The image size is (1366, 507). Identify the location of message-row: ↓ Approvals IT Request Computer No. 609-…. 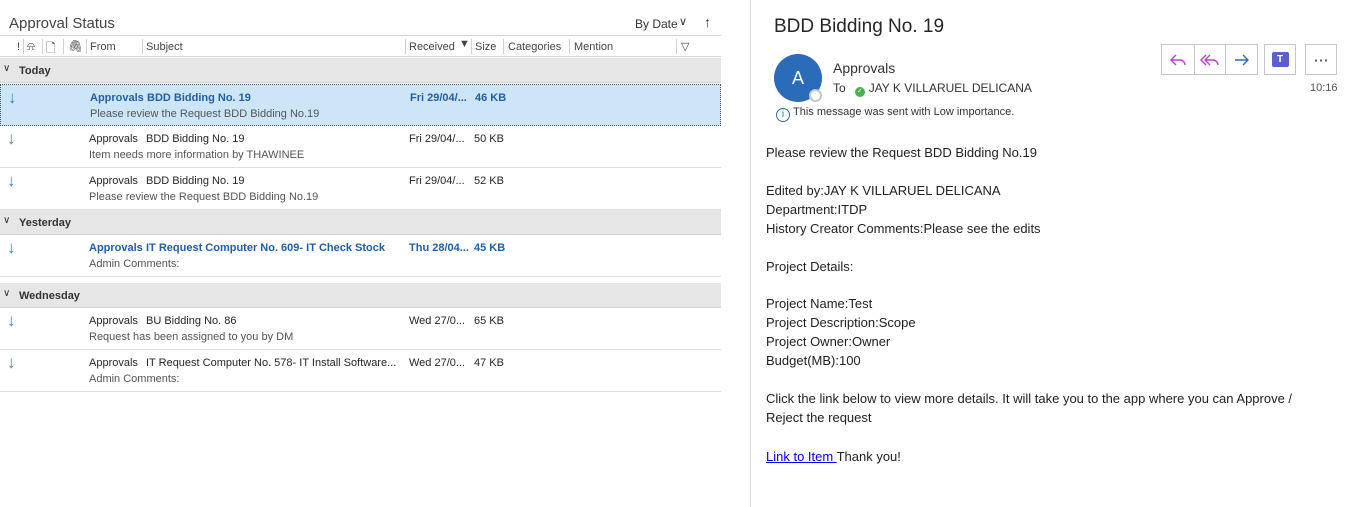
(360, 256).